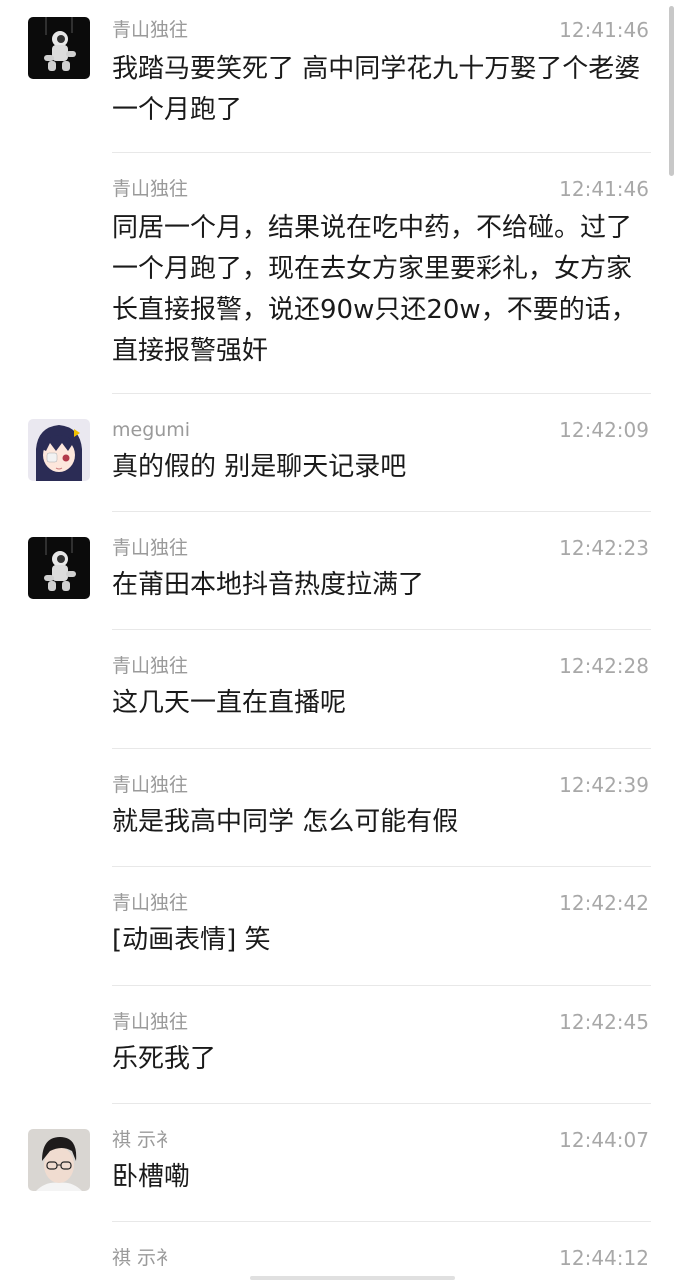 The width and height of the screenshot is (679, 1280). What do you see at coordinates (604, 903) in the screenshot?
I see `message-time: 12:42:42` at bounding box center [604, 903].